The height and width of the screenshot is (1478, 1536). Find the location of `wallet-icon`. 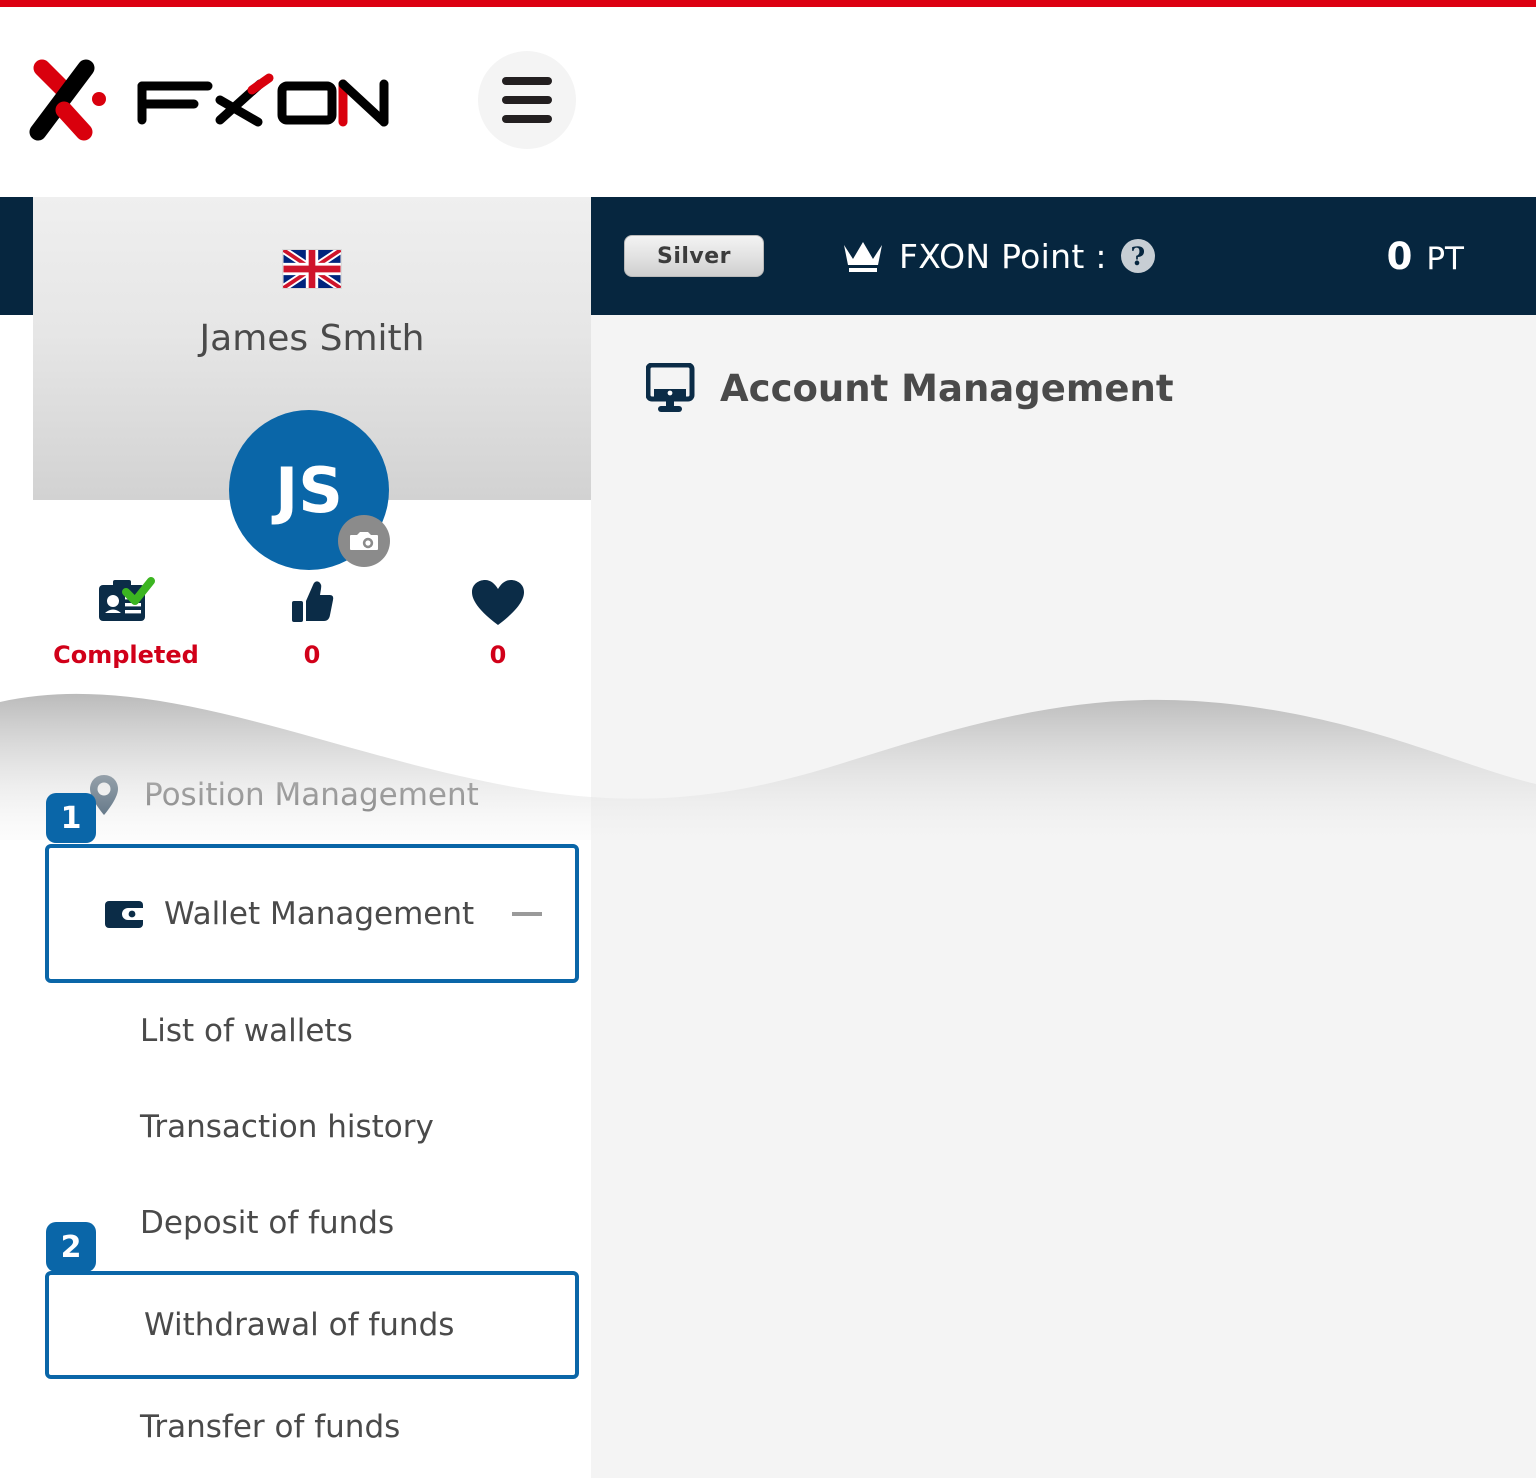

wallet-icon is located at coordinates (126, 914).